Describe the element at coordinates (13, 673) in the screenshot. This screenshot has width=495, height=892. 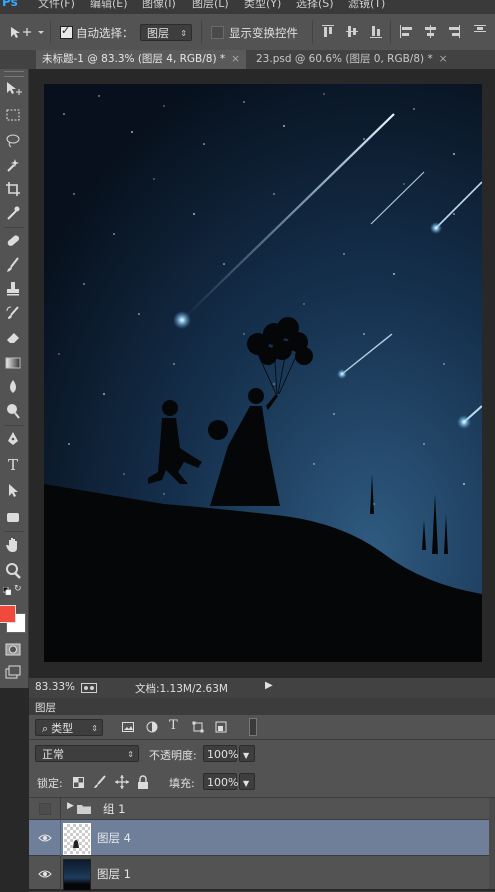
I see `screen-mode-icon` at that location.